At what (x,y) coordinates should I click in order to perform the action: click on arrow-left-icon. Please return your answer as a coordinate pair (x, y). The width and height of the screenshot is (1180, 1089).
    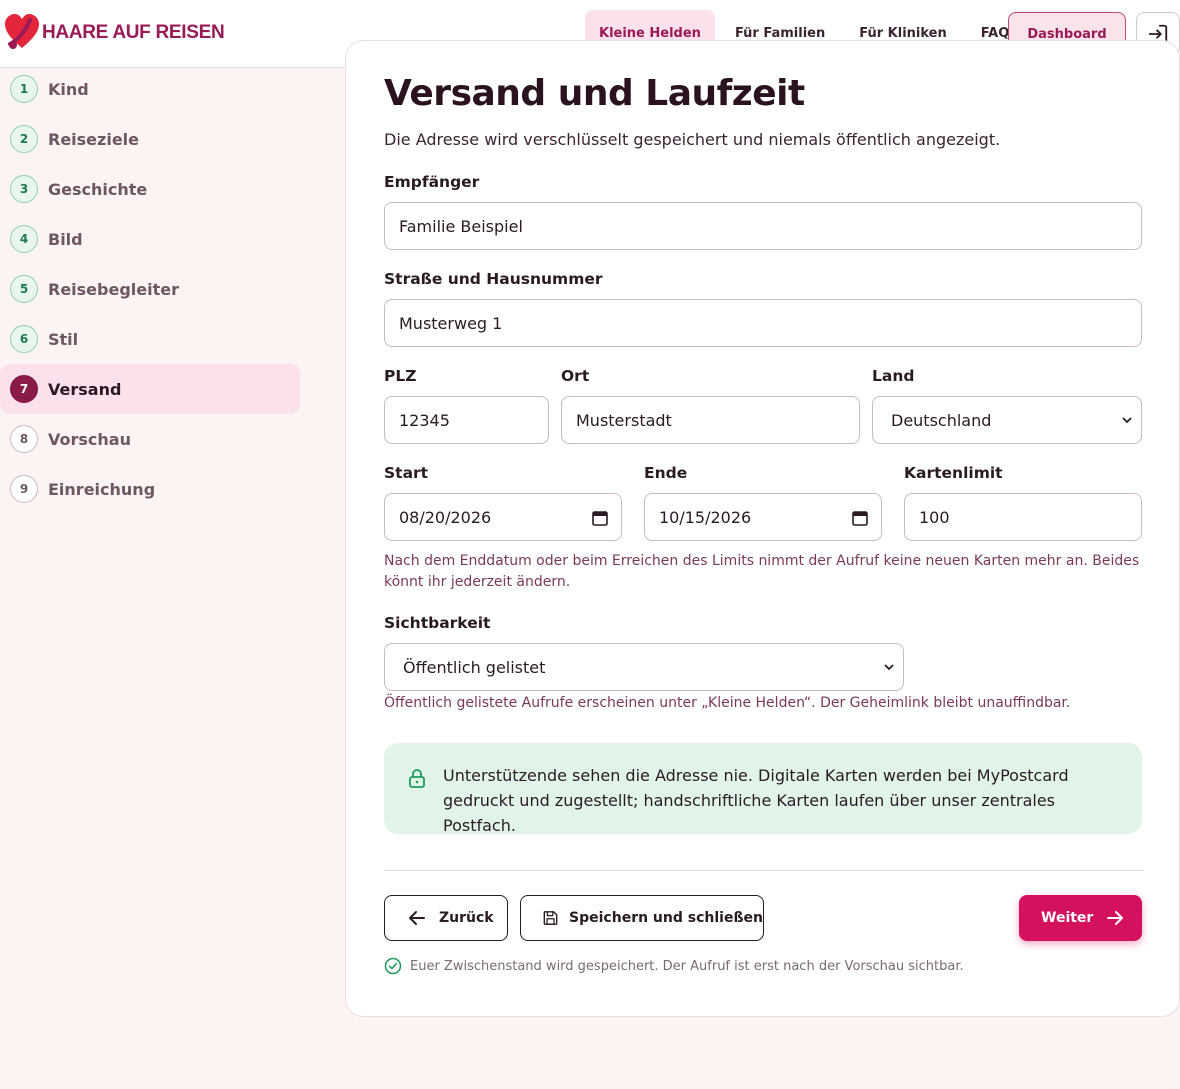
    Looking at the image, I should click on (417, 918).